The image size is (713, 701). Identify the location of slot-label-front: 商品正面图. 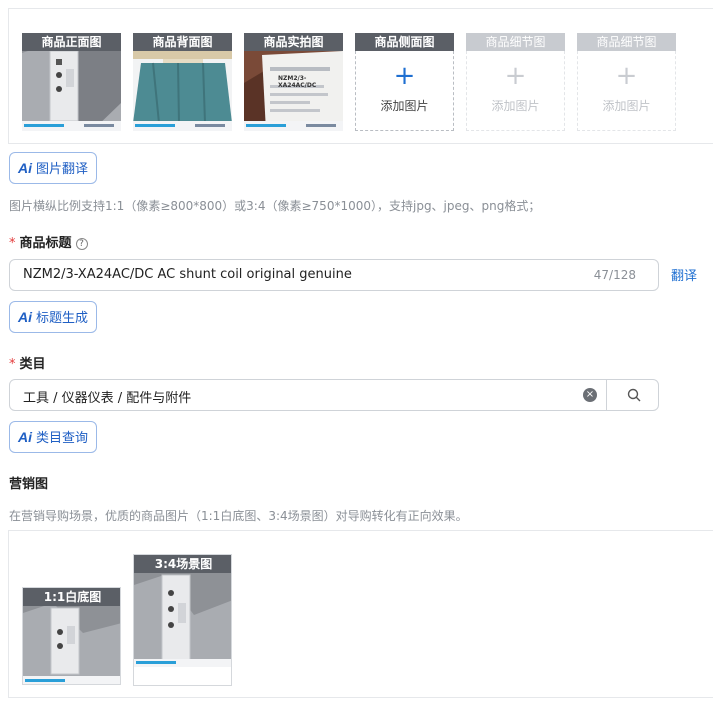
(71, 42).